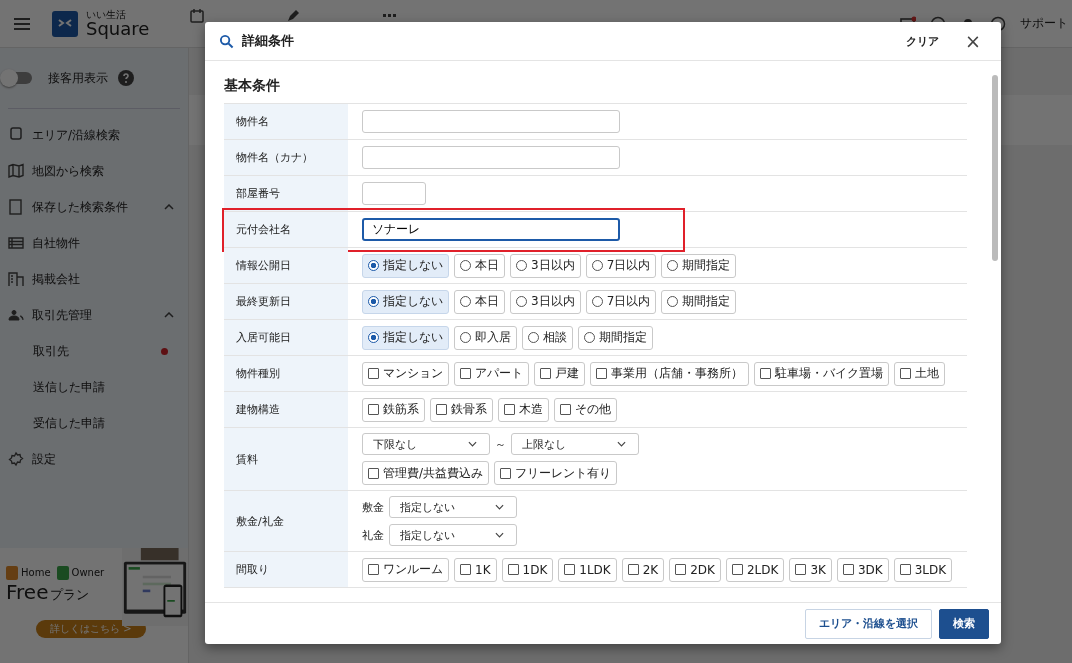 The width and height of the screenshot is (1072, 663). Describe the element at coordinates (94, 459) in the screenshot. I see `sidebar-item: 設定` at that location.